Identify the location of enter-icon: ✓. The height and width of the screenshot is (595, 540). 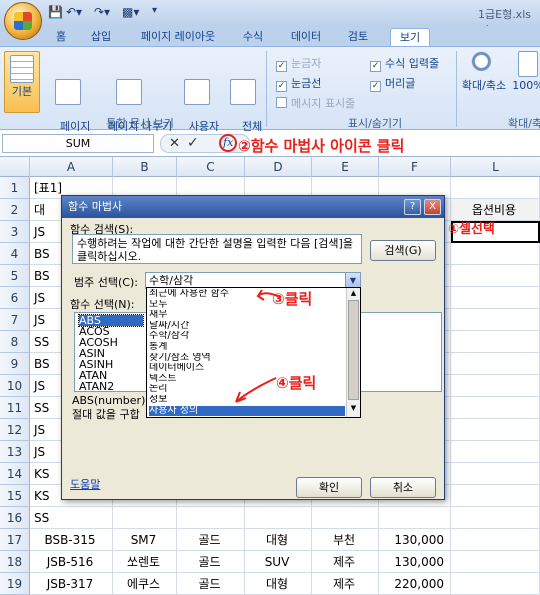
(193, 143).